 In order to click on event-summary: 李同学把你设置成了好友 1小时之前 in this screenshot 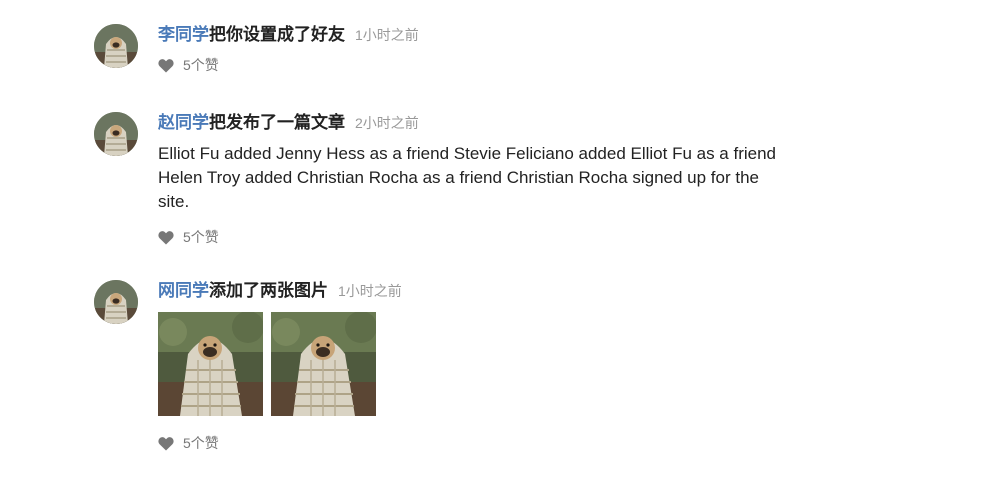, I will do `click(468, 35)`.